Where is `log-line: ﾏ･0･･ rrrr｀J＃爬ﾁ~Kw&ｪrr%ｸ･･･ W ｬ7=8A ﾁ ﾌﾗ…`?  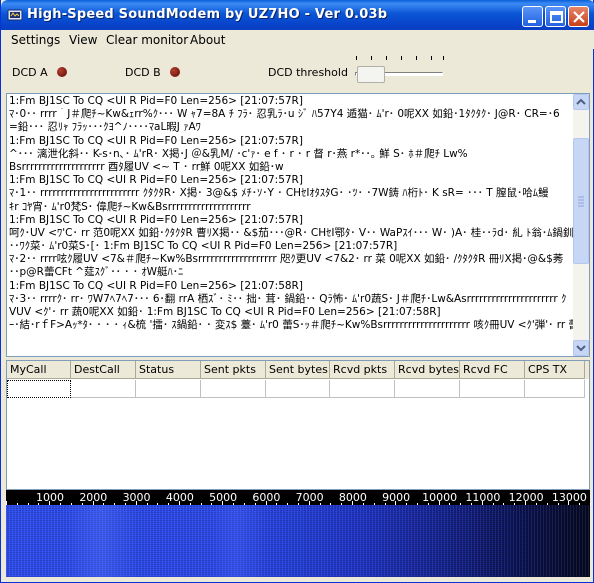 log-line: ﾏ･0･･ rrrr｀J＃爬ﾁ~Kw&ｪrr%ｸ･･･ W ｬ7=8A ﾁ ﾌﾗ… is located at coordinates (284, 114).